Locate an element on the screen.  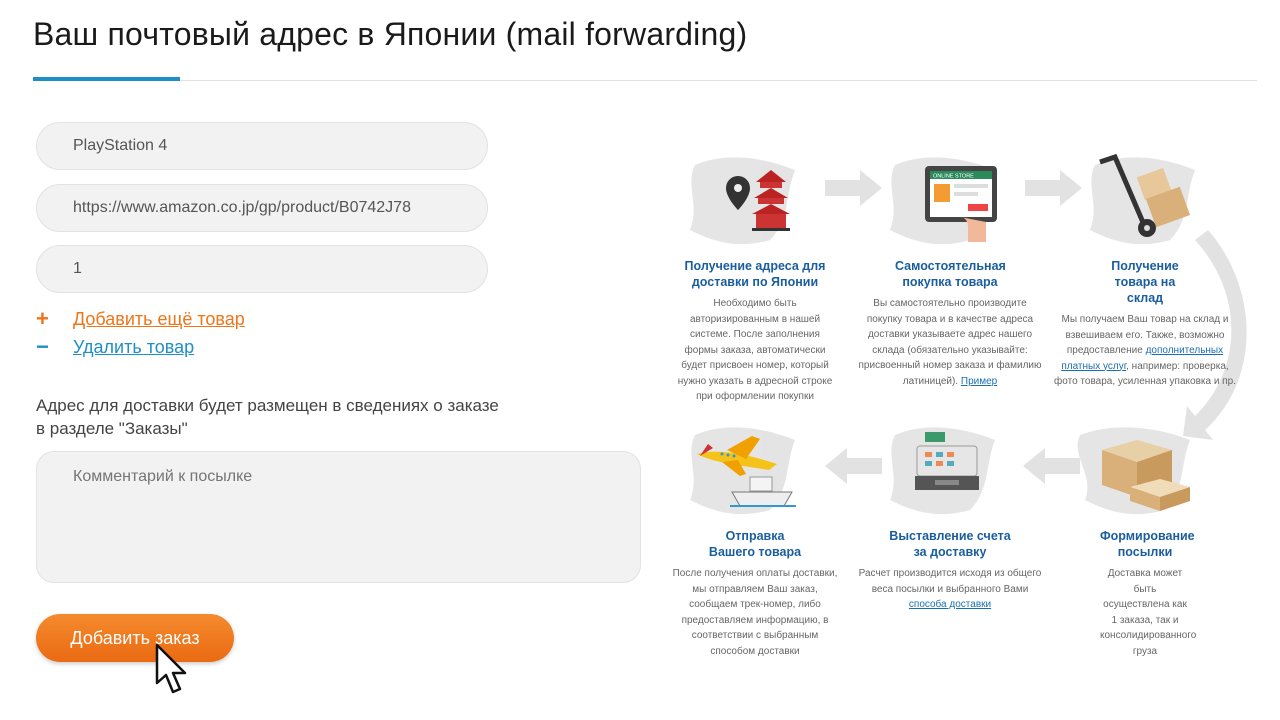
step-title: Получение адреса для доставки по Японии is located at coordinates (755, 274).